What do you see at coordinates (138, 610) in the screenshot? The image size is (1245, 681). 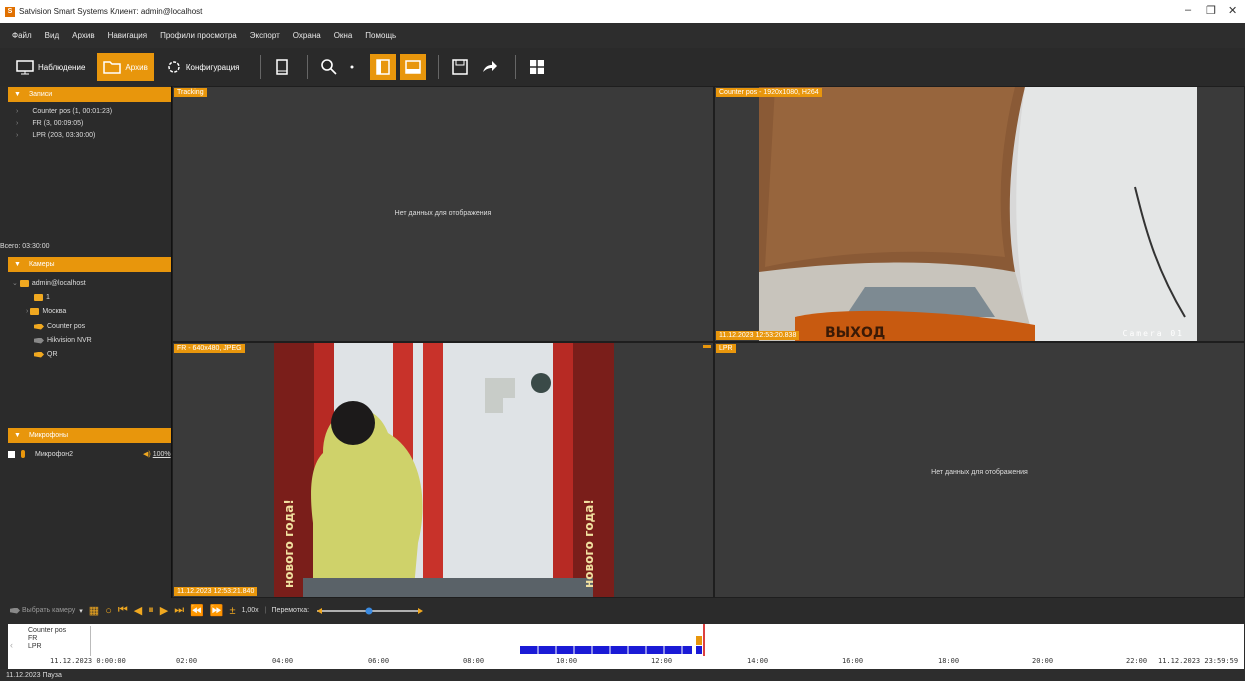 I see `step-back-icon: ◀` at bounding box center [138, 610].